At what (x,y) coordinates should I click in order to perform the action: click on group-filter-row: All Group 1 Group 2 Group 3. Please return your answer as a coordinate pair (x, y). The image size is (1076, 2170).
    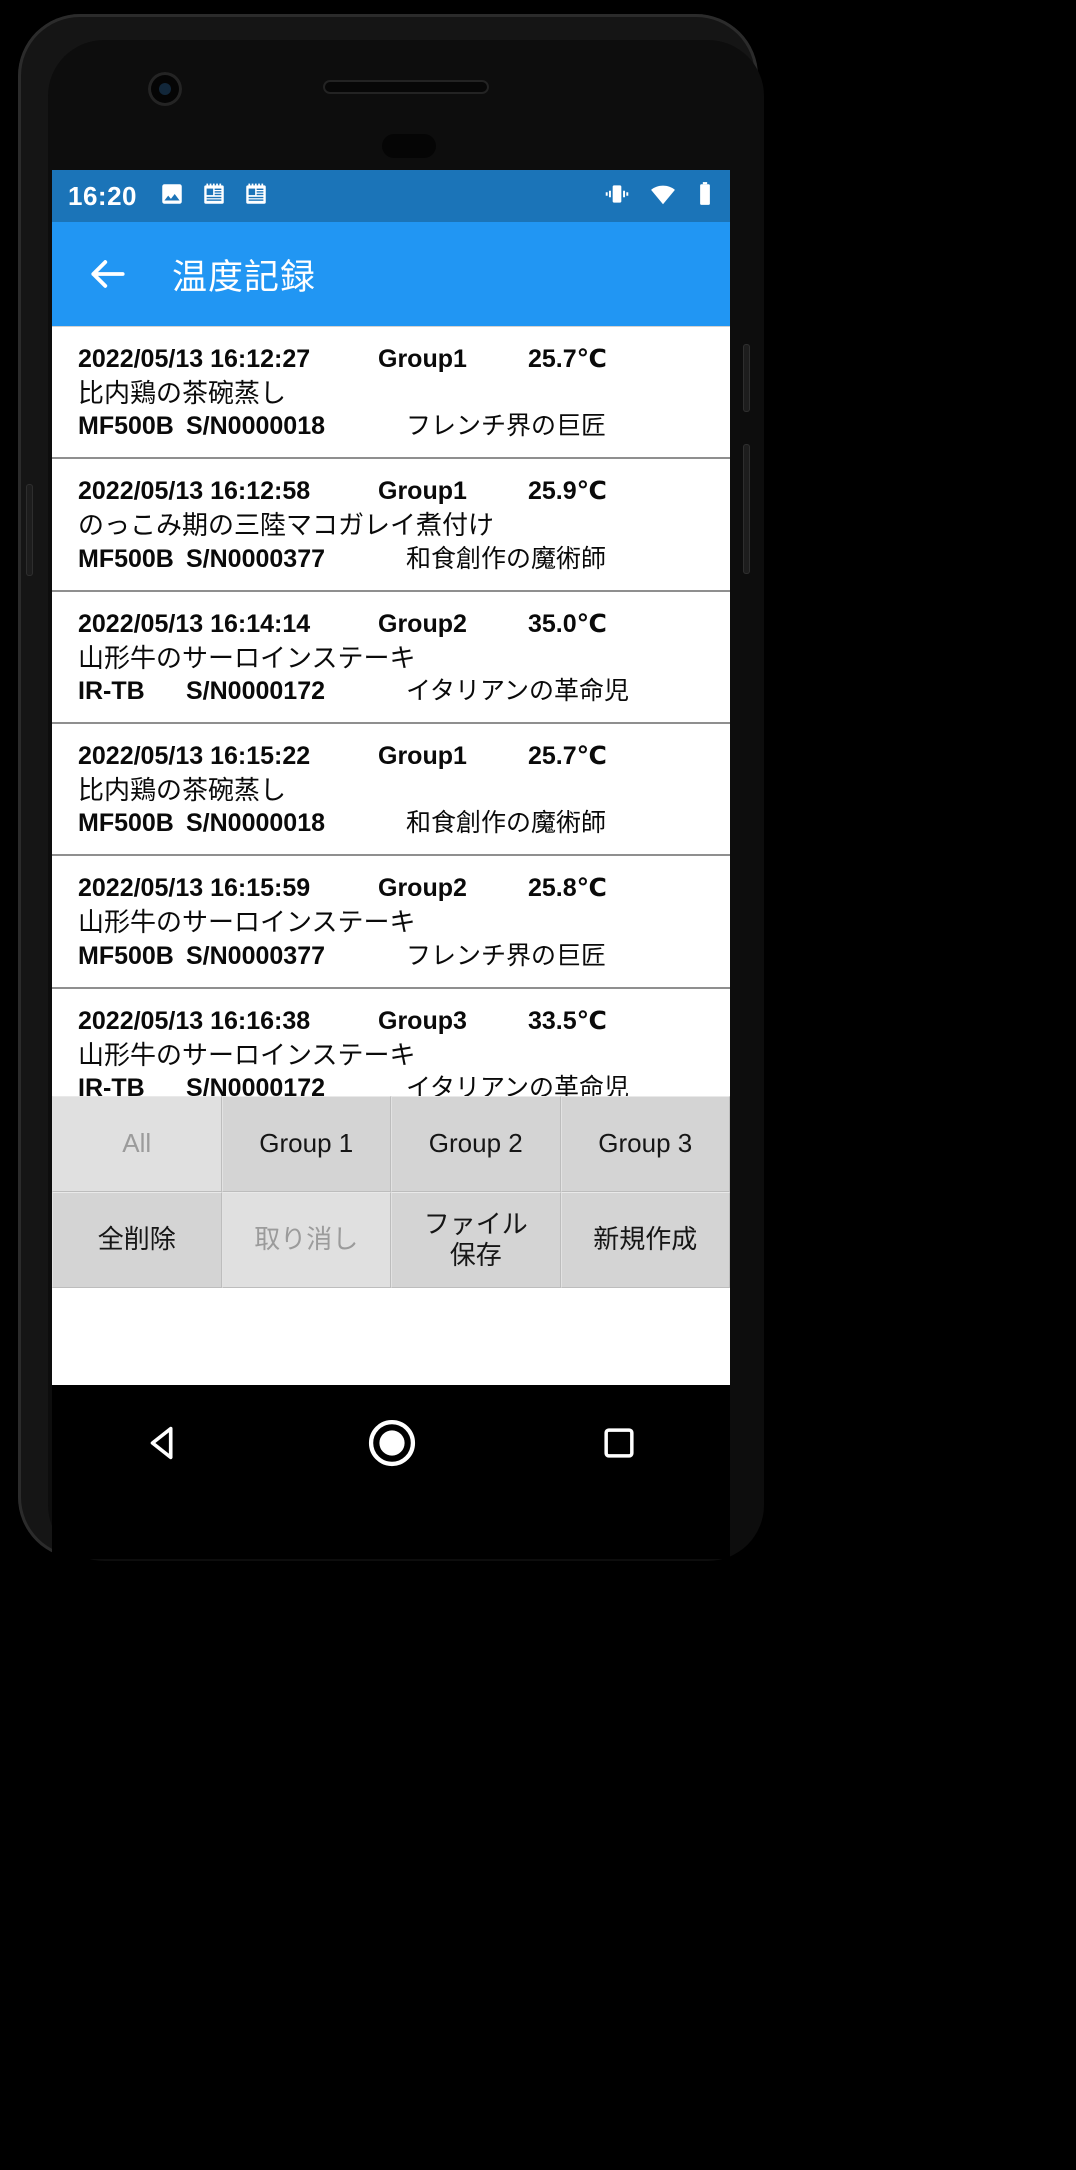
    Looking at the image, I should click on (391, 1144).